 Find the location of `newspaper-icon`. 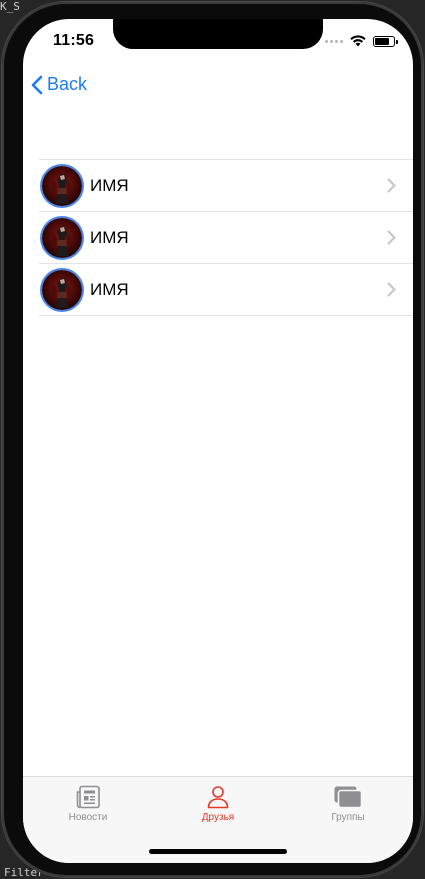

newspaper-icon is located at coordinates (88, 797).